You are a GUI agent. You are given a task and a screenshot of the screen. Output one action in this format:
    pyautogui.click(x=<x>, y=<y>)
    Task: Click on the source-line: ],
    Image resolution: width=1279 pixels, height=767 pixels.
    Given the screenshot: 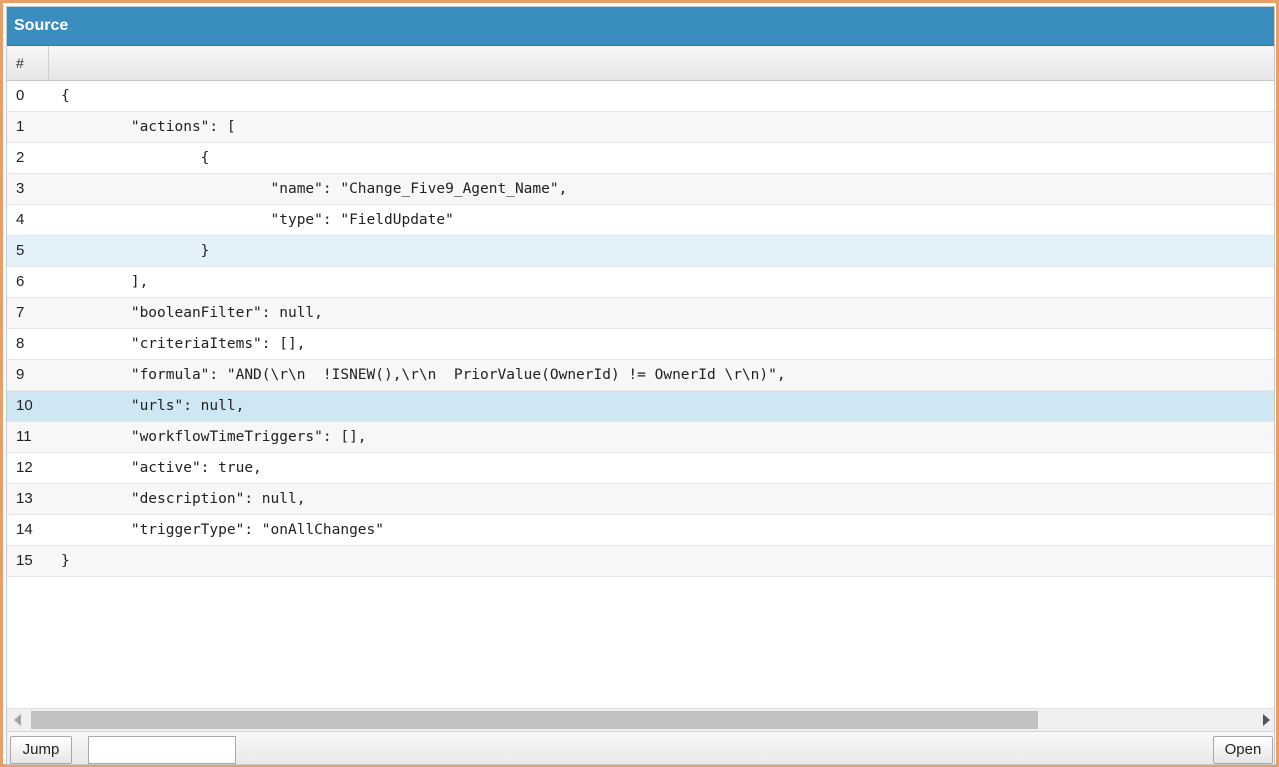 What is the action you would take?
    pyautogui.click(x=105, y=282)
    